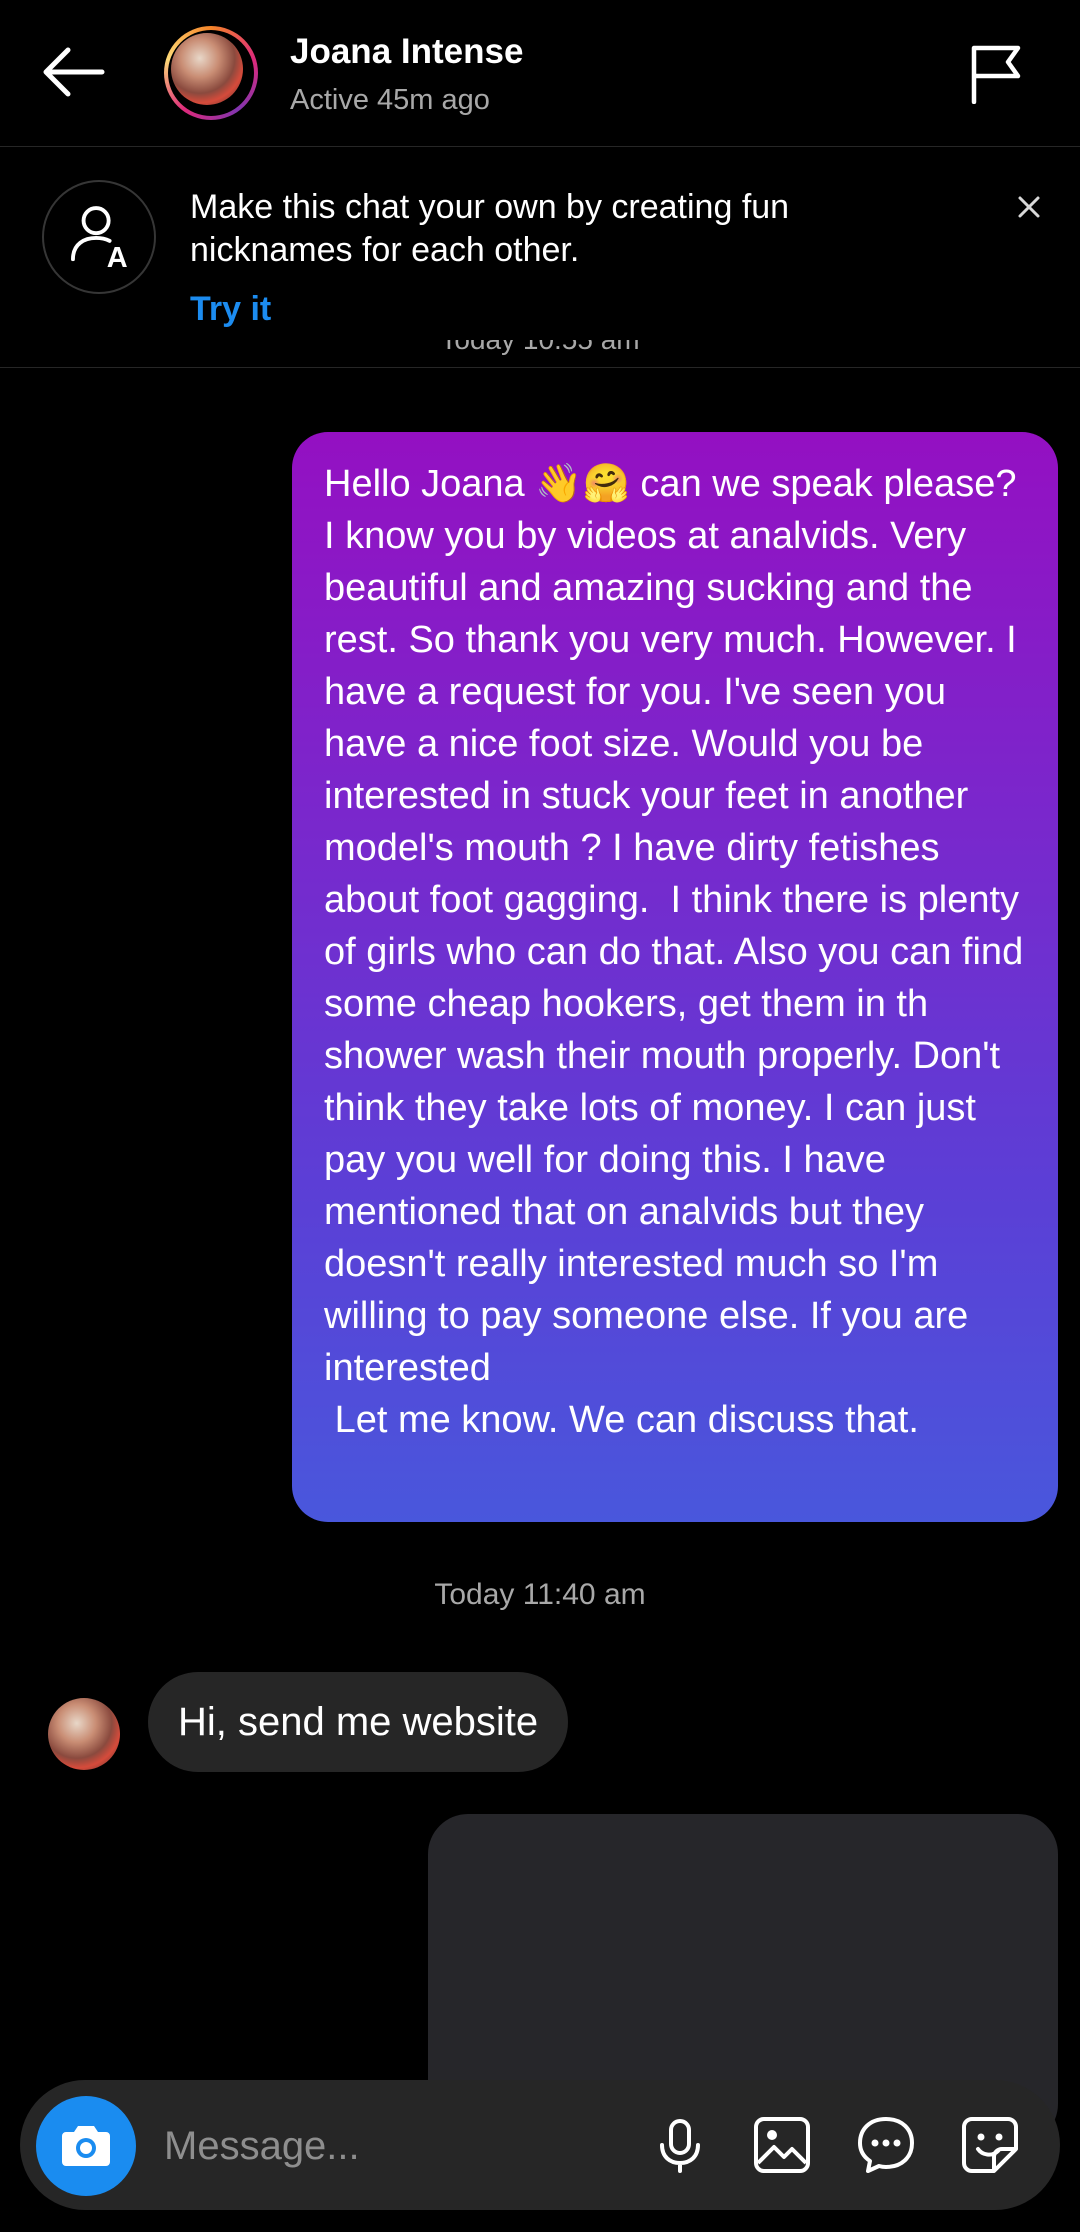 The width and height of the screenshot is (1080, 2232). Describe the element at coordinates (782, 2145) in the screenshot. I see `gallery-icon` at that location.